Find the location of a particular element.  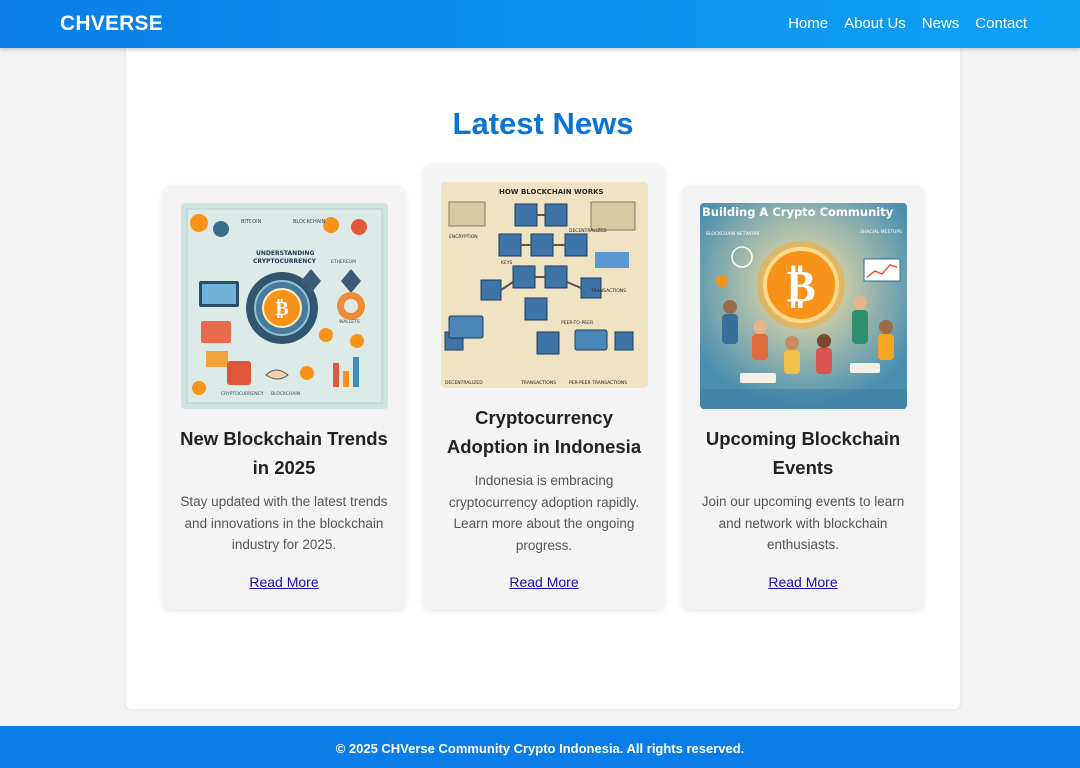

image-caption: WALLETS is located at coordinates (349, 322).